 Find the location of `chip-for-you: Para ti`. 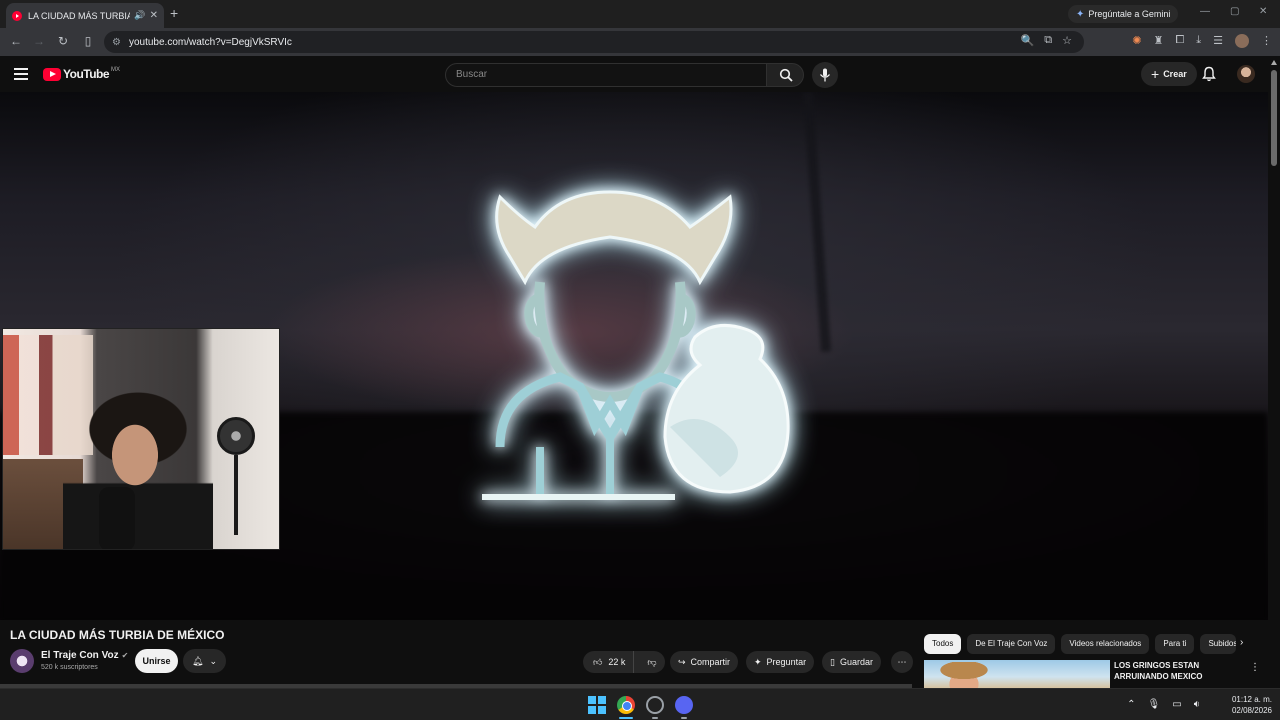

chip-for-you: Para ti is located at coordinates (1175, 644).